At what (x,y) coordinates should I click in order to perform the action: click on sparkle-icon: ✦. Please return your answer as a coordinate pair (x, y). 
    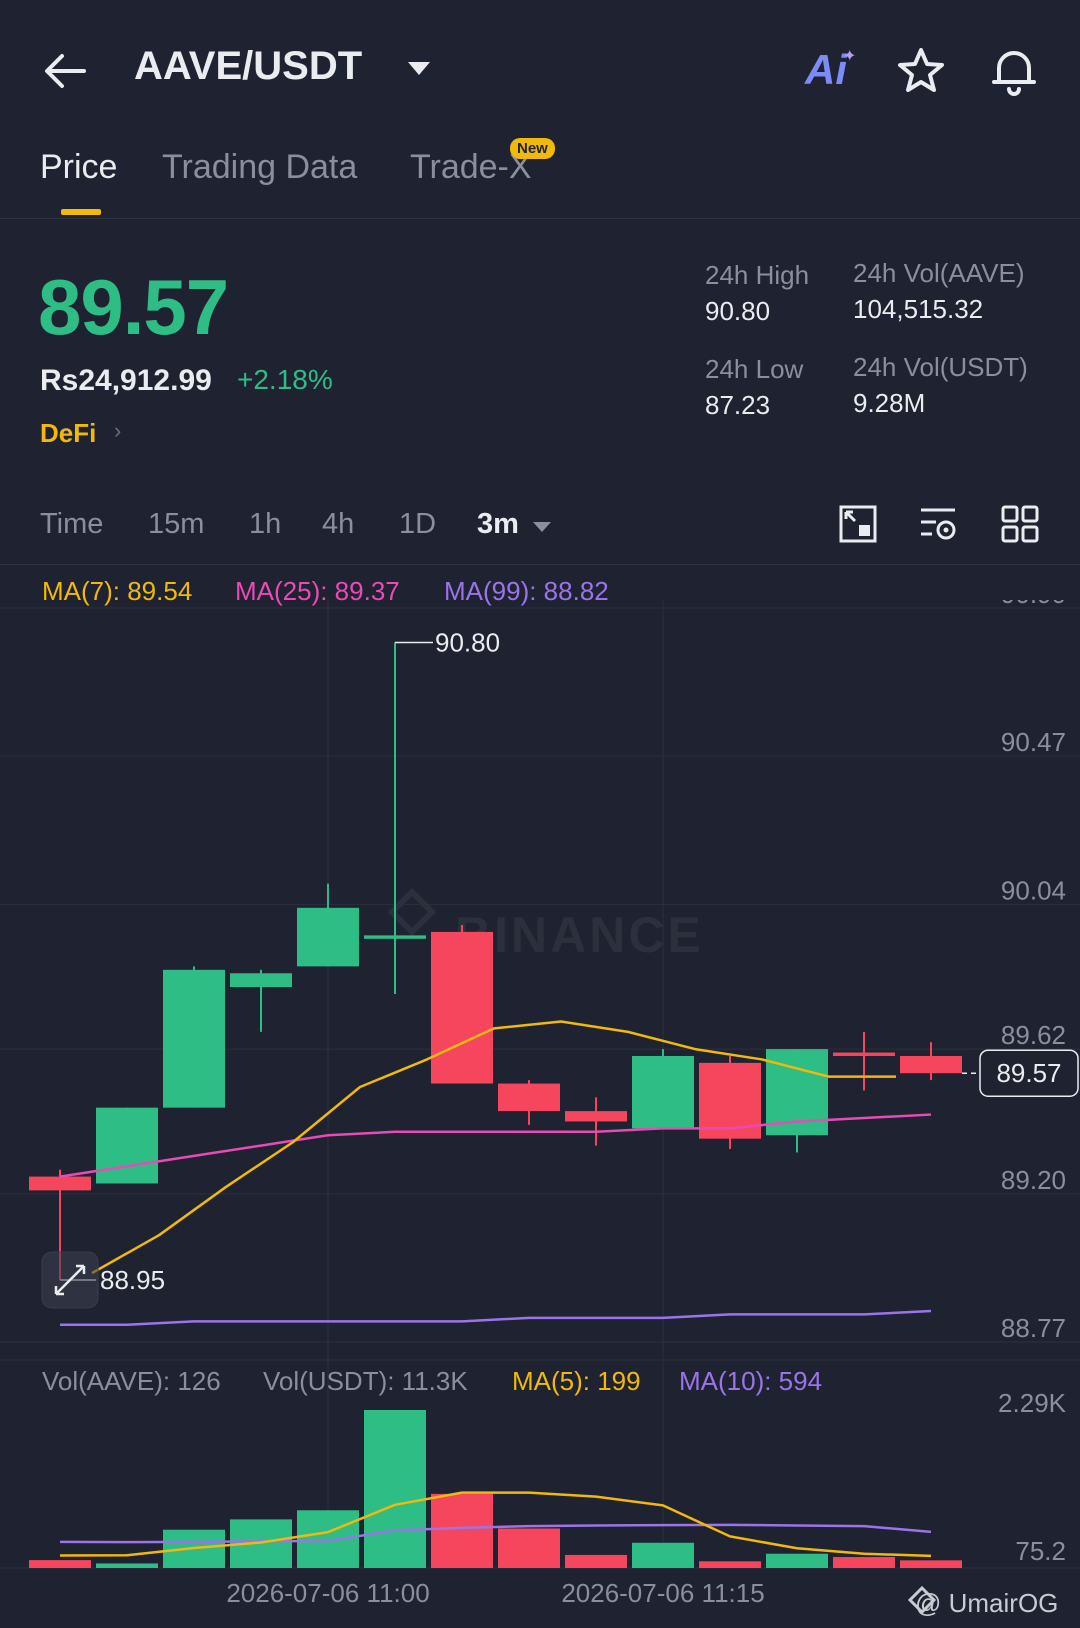
    Looking at the image, I should click on (850, 56).